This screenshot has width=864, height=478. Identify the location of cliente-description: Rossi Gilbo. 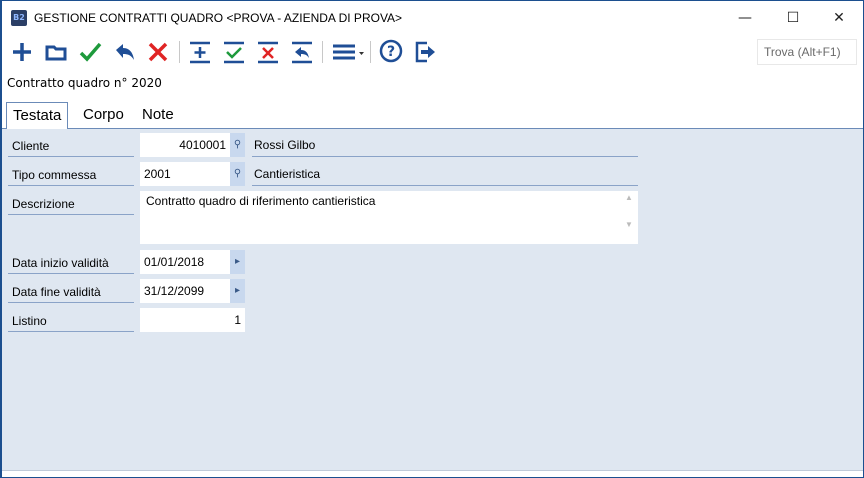
(445, 145).